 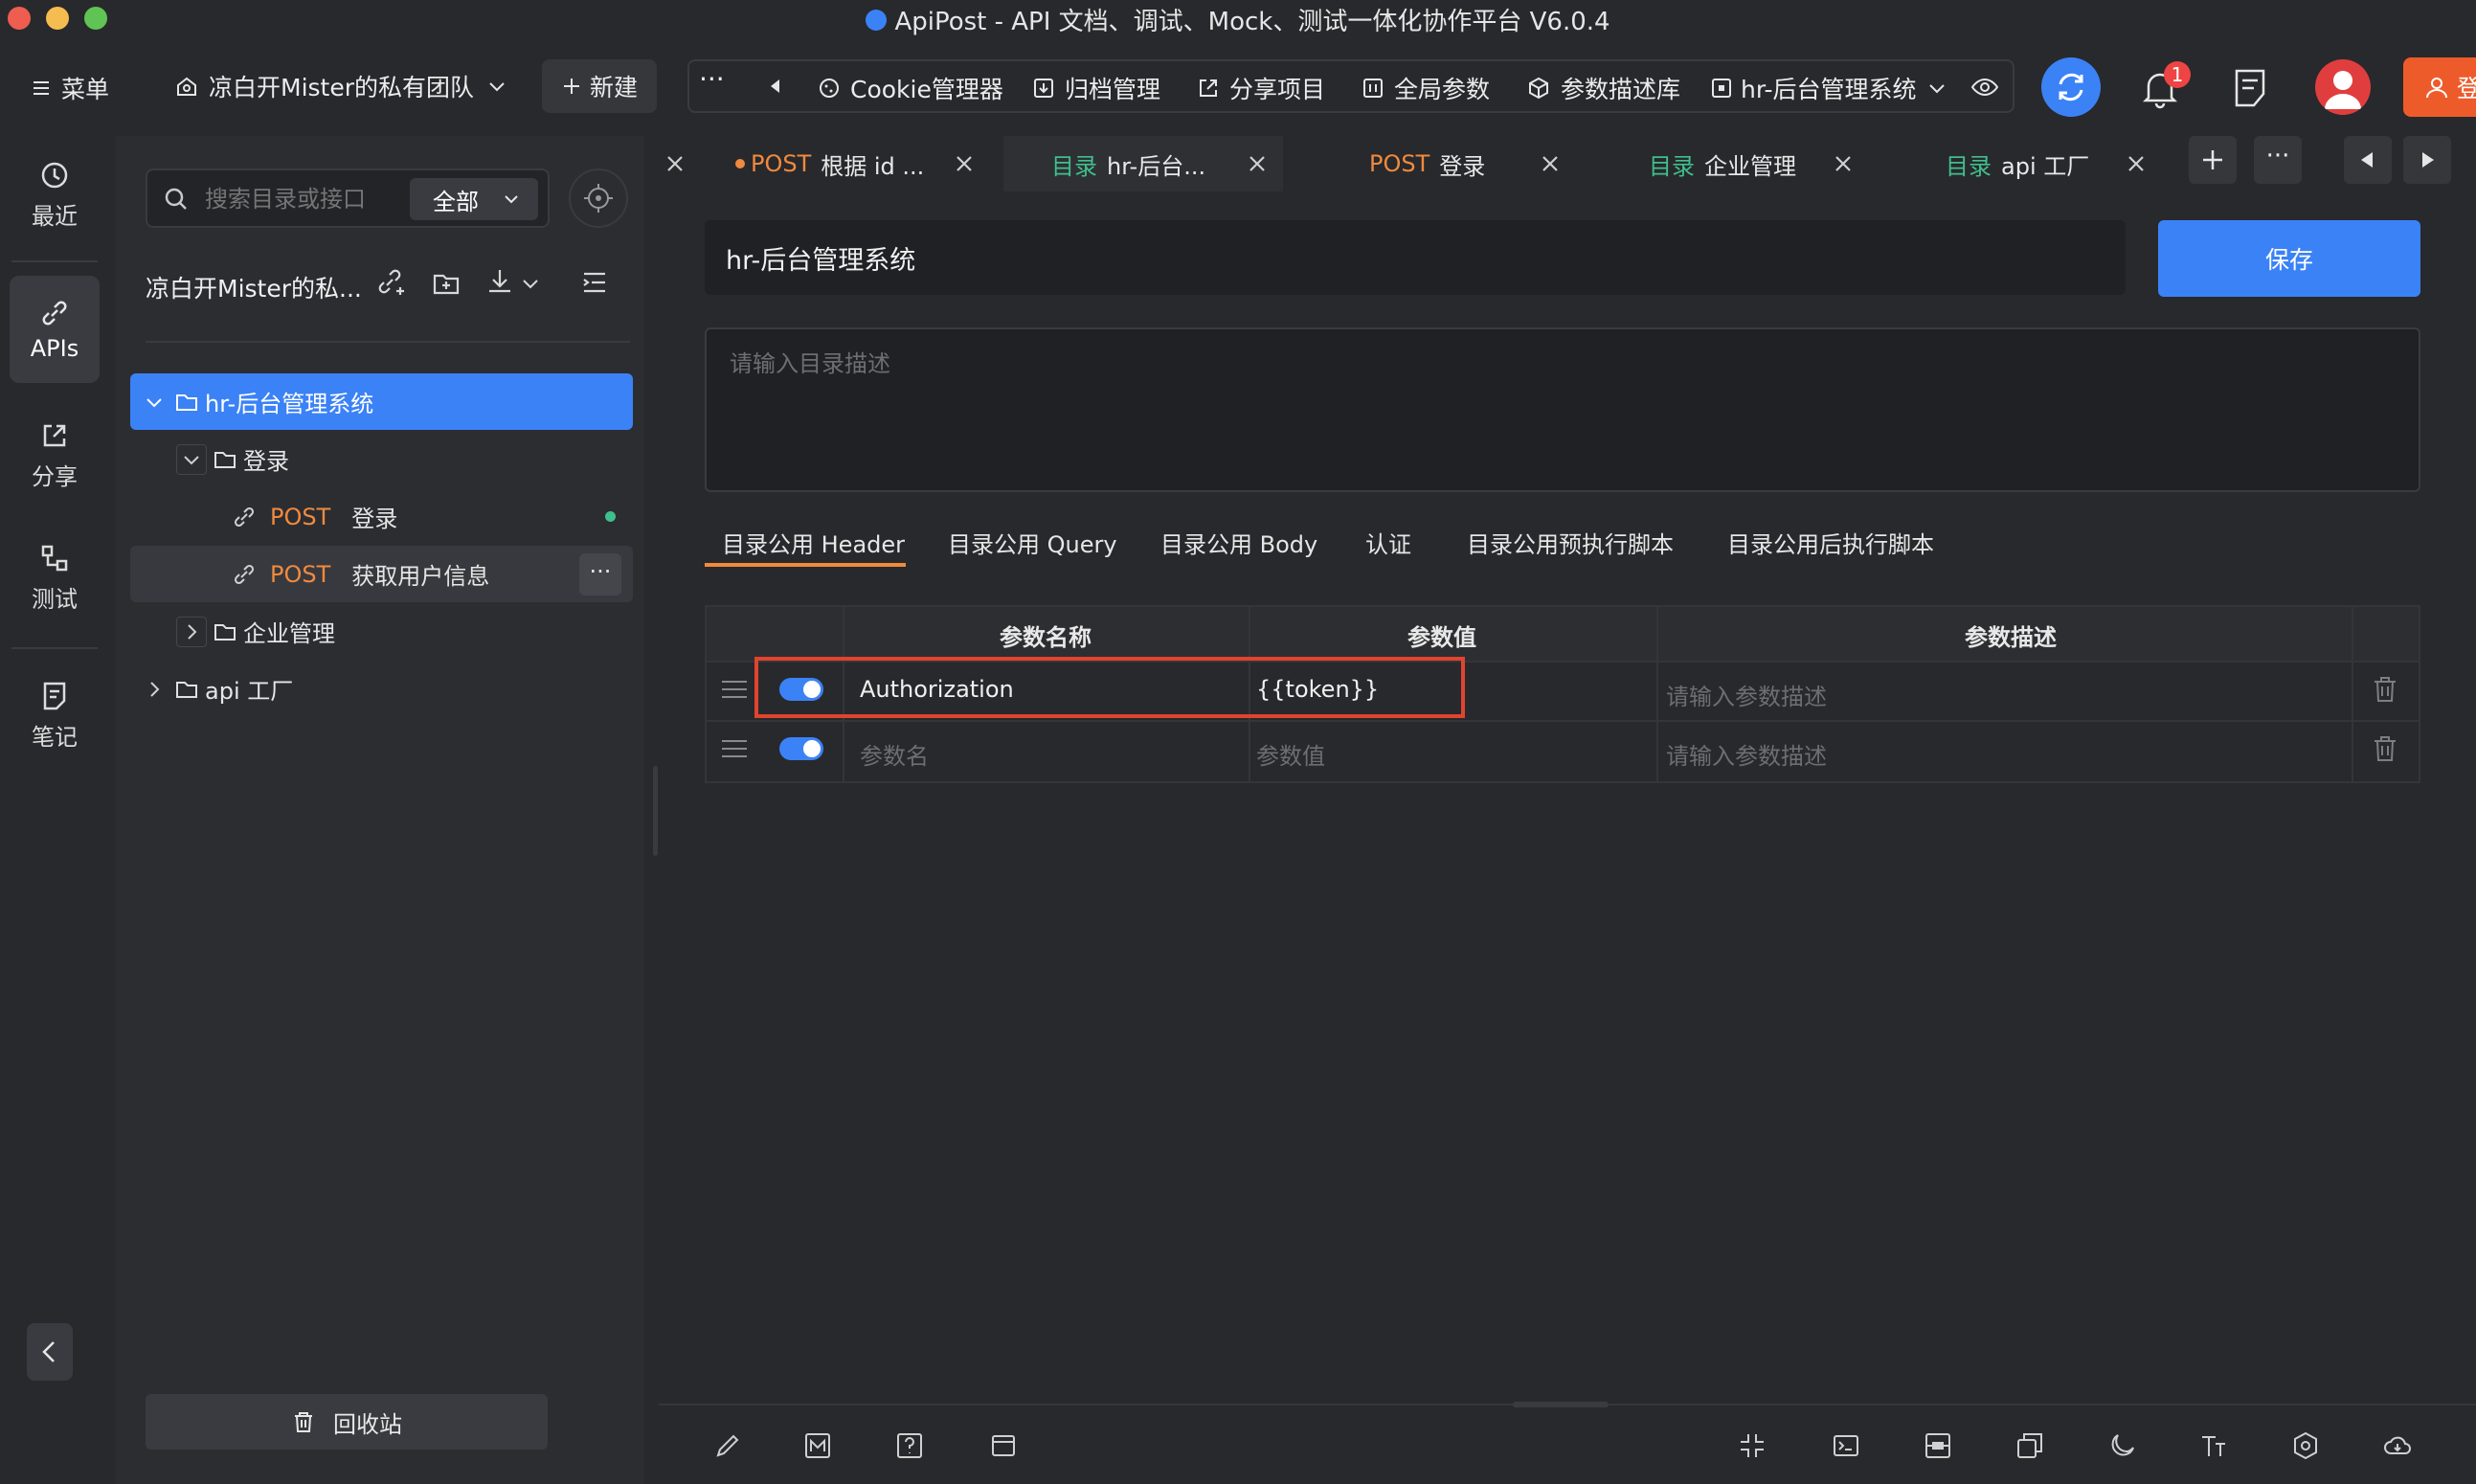 I want to click on cookie-manager-button: Cookie管理器, so click(x=910, y=88).